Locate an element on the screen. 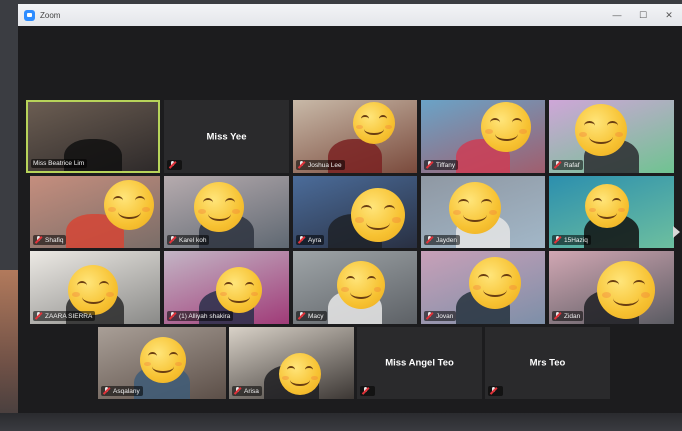 The image size is (682, 431). participant-tile: Miss Beatrice Lim is located at coordinates (93, 136).